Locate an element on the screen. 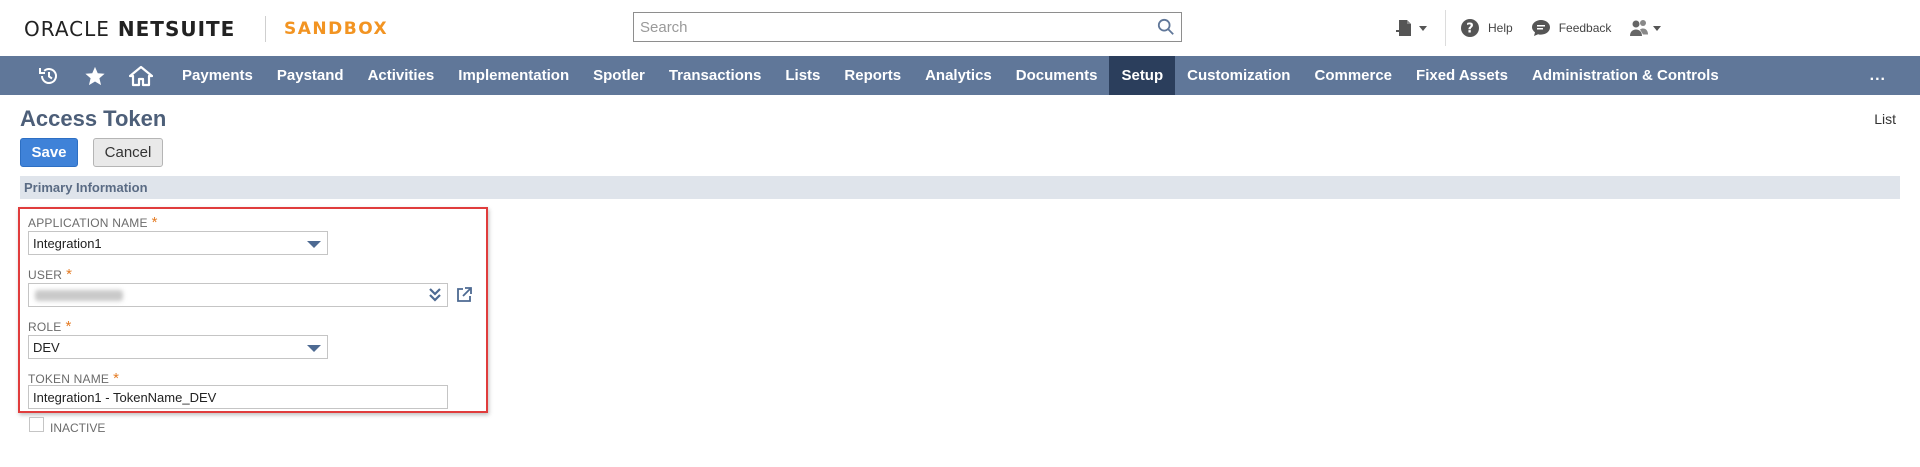 This screenshot has width=1920, height=467. nav-item-setup: Setup is located at coordinates (1142, 75).